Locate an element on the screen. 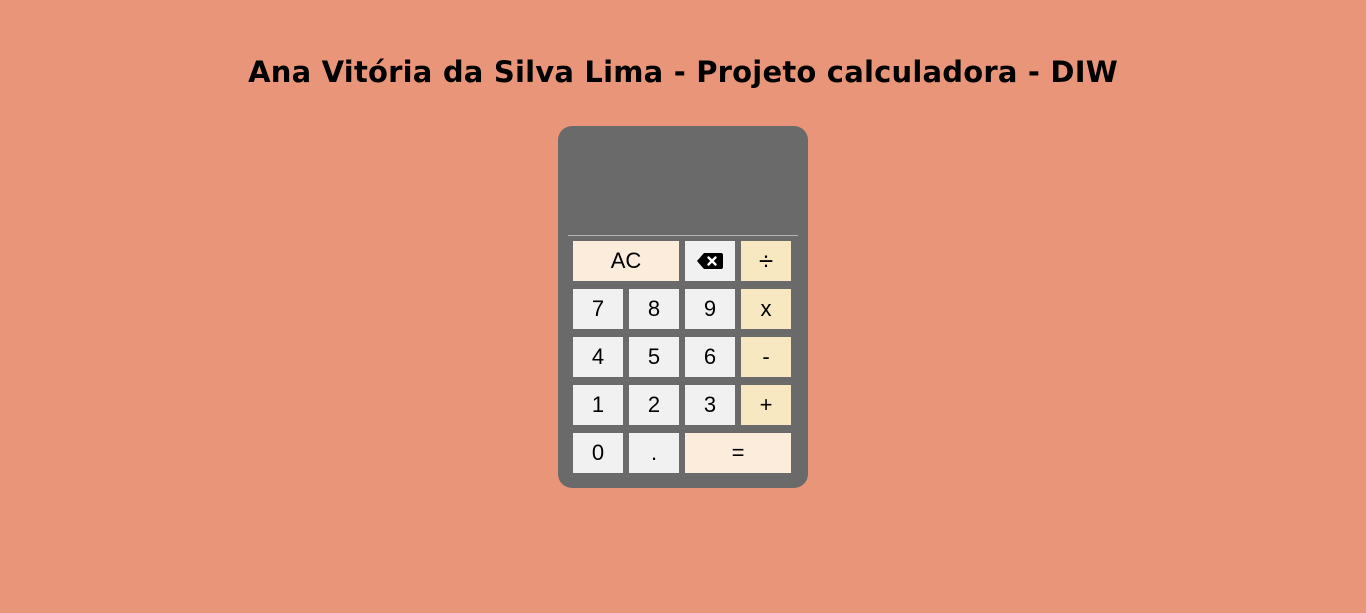  clear-all-button: AC is located at coordinates (626, 261).